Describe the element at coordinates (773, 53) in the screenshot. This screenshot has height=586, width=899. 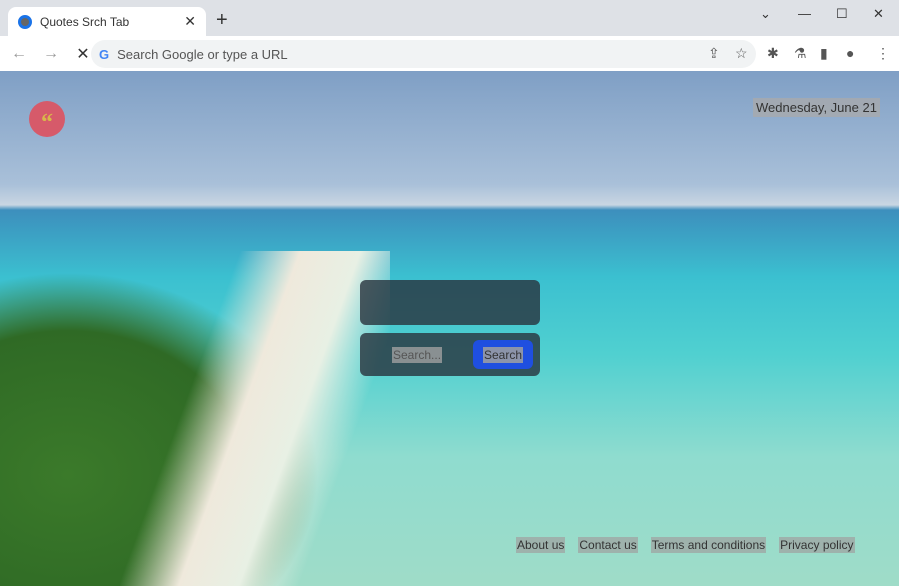
I see `extensions-icon: ✱` at that location.